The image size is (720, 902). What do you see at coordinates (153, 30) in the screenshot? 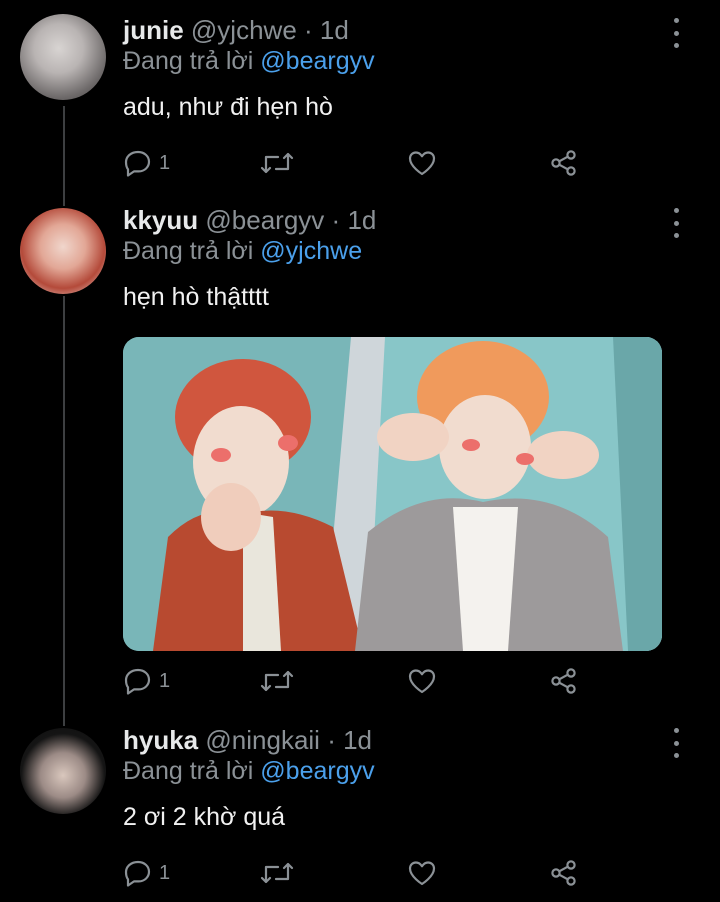
I see `display-name: junie` at bounding box center [153, 30].